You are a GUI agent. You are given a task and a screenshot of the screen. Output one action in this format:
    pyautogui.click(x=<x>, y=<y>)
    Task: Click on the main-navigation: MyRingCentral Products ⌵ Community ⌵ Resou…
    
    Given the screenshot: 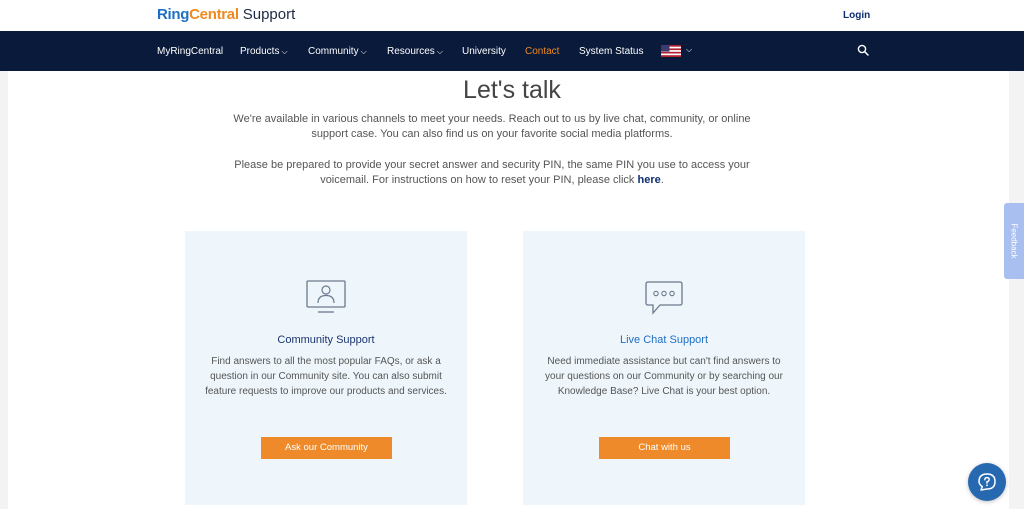 What is the action you would take?
    pyautogui.click(x=512, y=51)
    